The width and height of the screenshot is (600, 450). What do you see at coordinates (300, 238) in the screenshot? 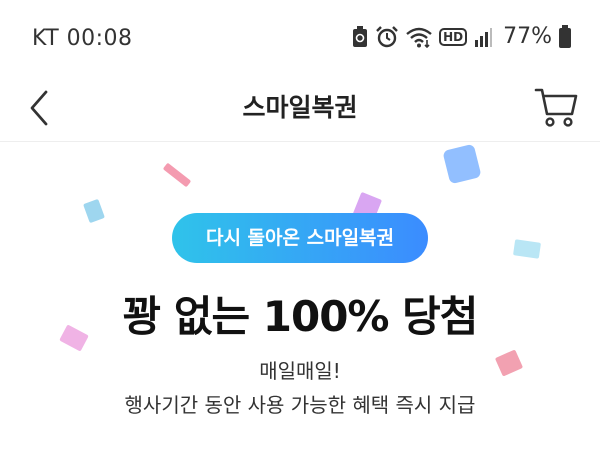
I see `promo-pill-badge: 다시 돌아온 스마일복권` at bounding box center [300, 238].